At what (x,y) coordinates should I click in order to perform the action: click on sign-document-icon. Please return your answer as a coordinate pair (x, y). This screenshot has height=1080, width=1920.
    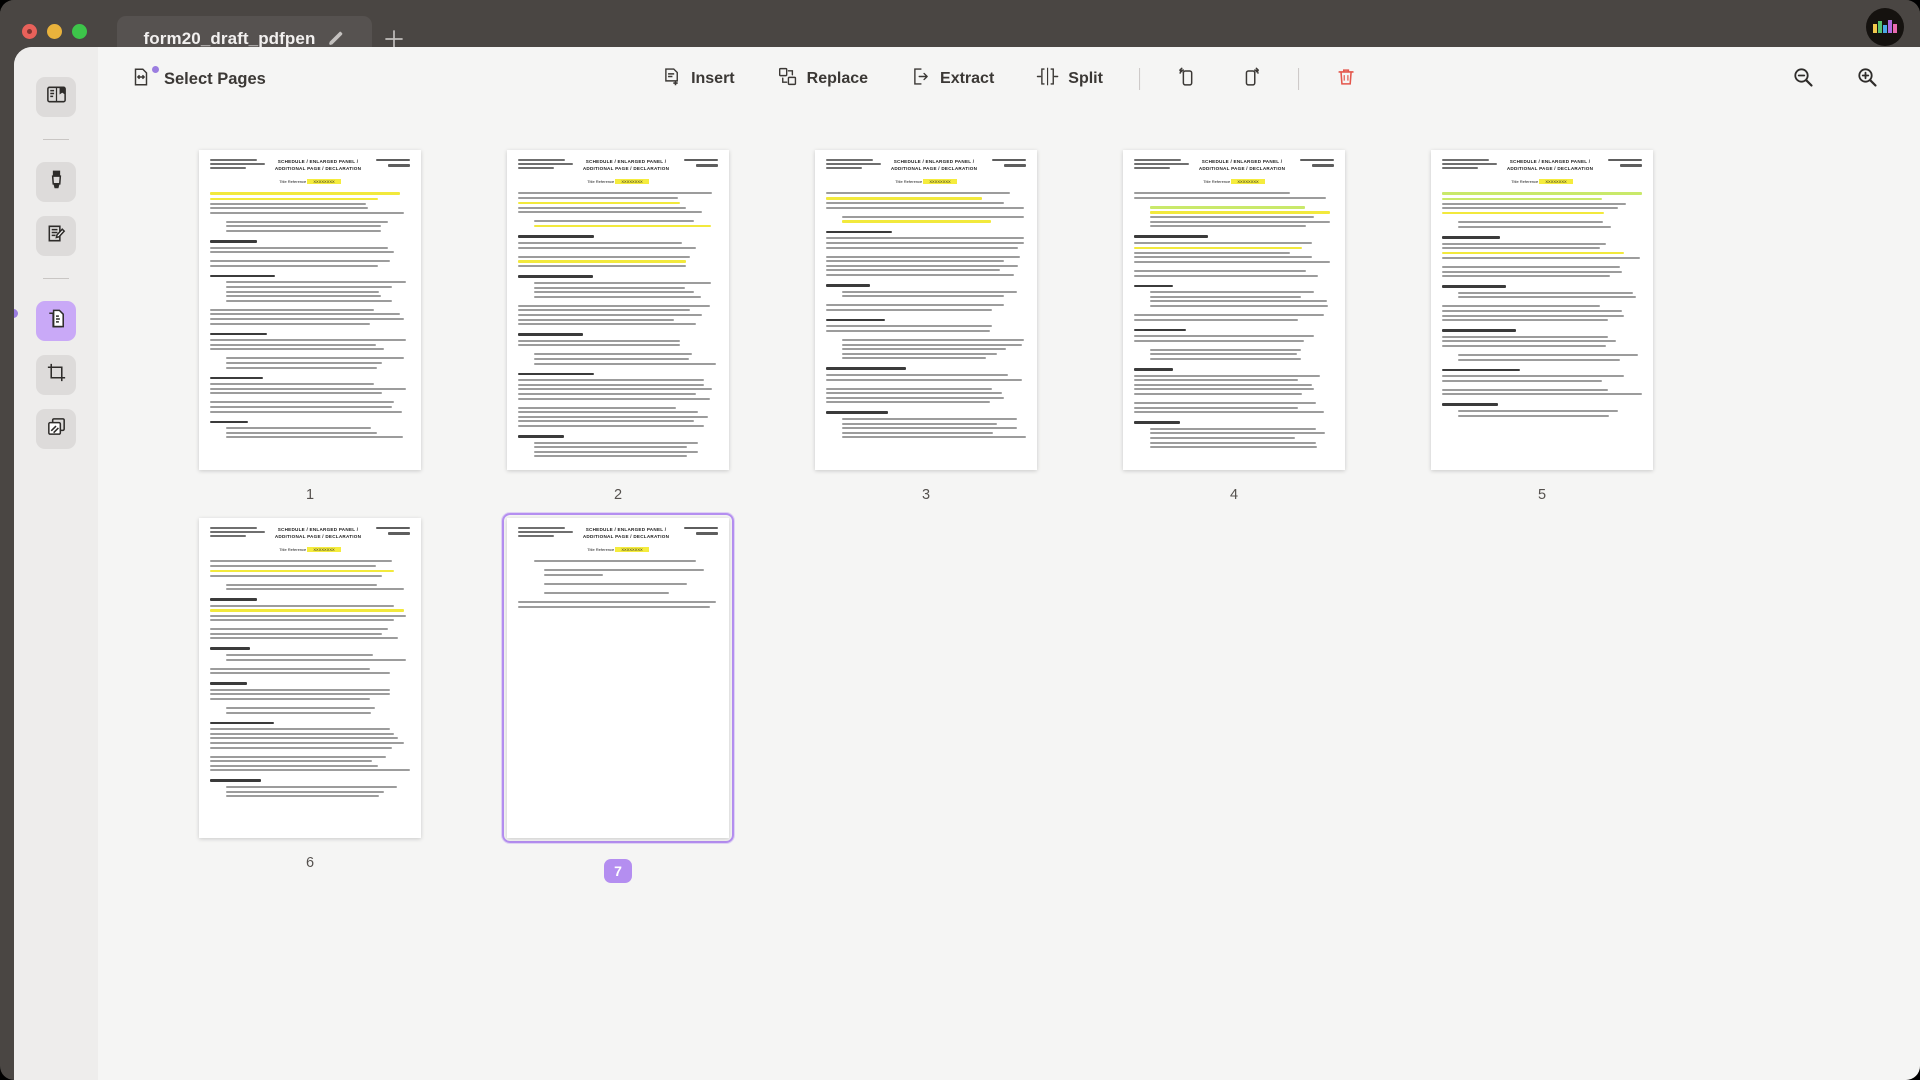
    Looking at the image, I should click on (56, 236).